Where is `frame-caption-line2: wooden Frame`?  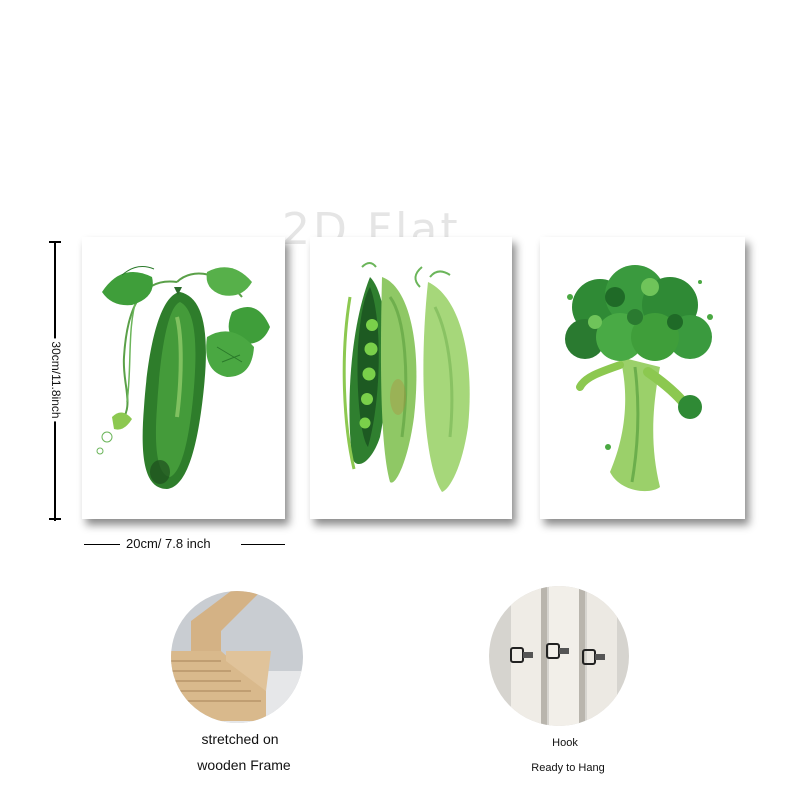
frame-caption-line2: wooden Frame is located at coordinates (244, 765).